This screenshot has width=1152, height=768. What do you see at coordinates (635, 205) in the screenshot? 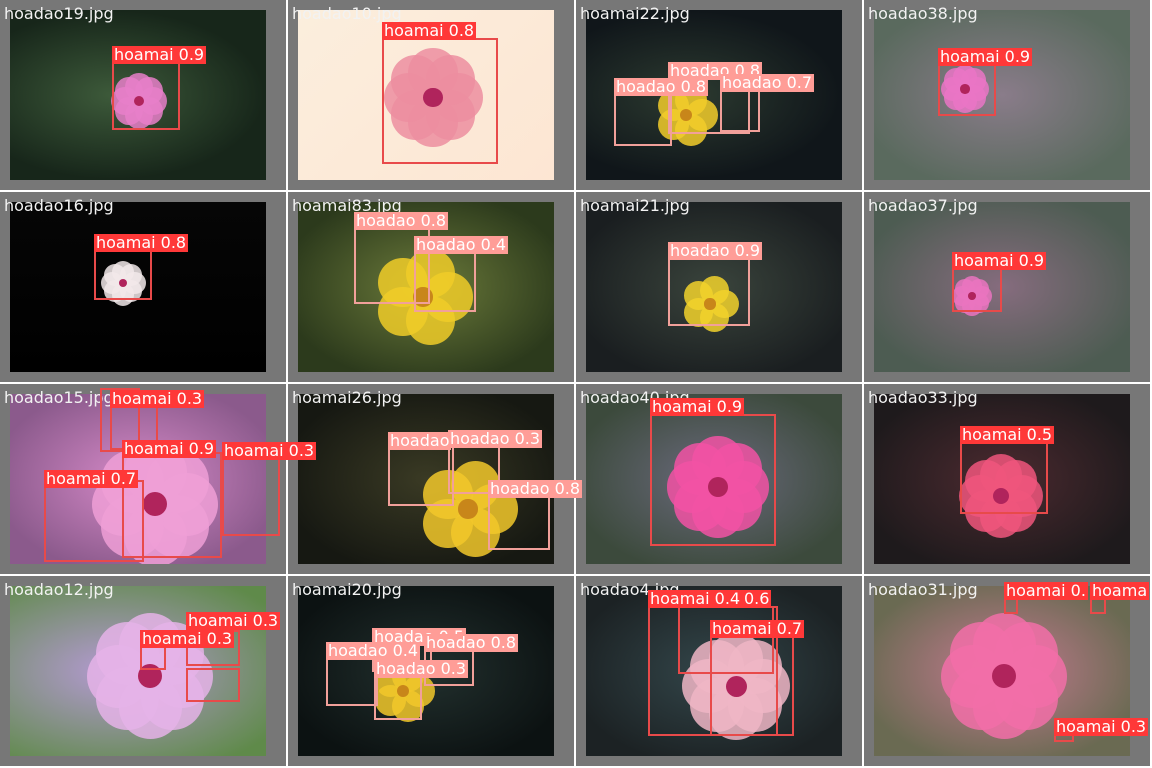
I see `image-filename: hoamai21.jpg` at bounding box center [635, 205].